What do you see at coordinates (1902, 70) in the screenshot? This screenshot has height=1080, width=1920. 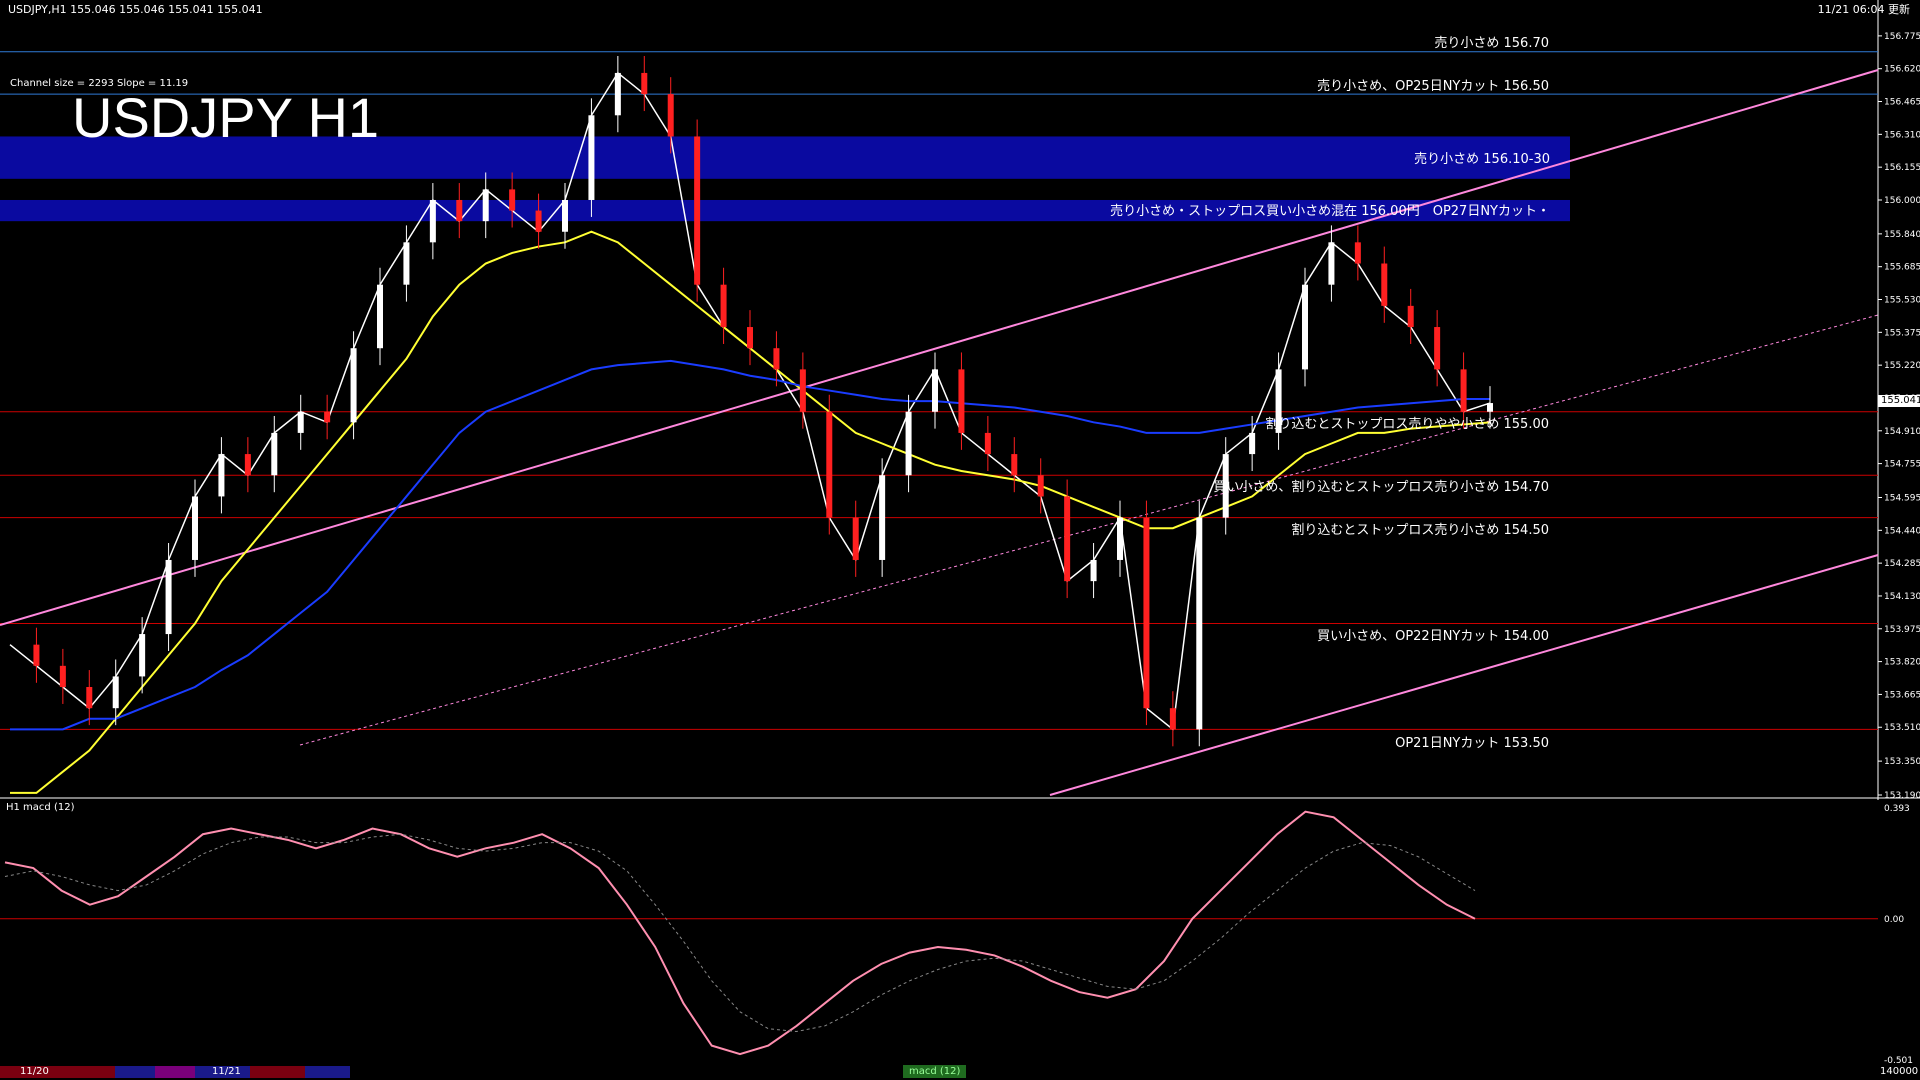 I see `y-tick-label-1: 156.620` at bounding box center [1902, 70].